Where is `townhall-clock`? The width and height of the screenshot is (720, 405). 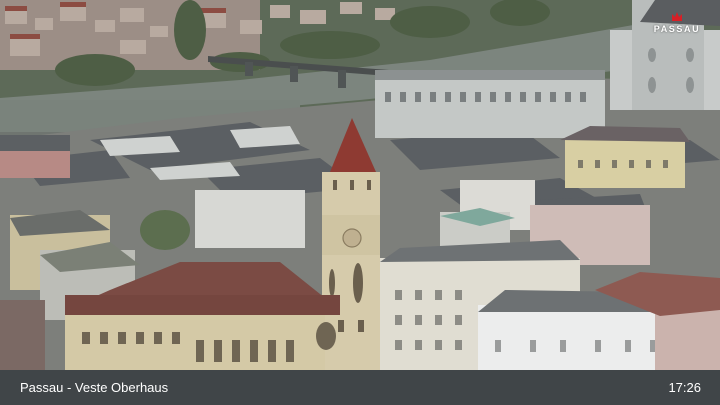
townhall-clock is located at coordinates (352, 238).